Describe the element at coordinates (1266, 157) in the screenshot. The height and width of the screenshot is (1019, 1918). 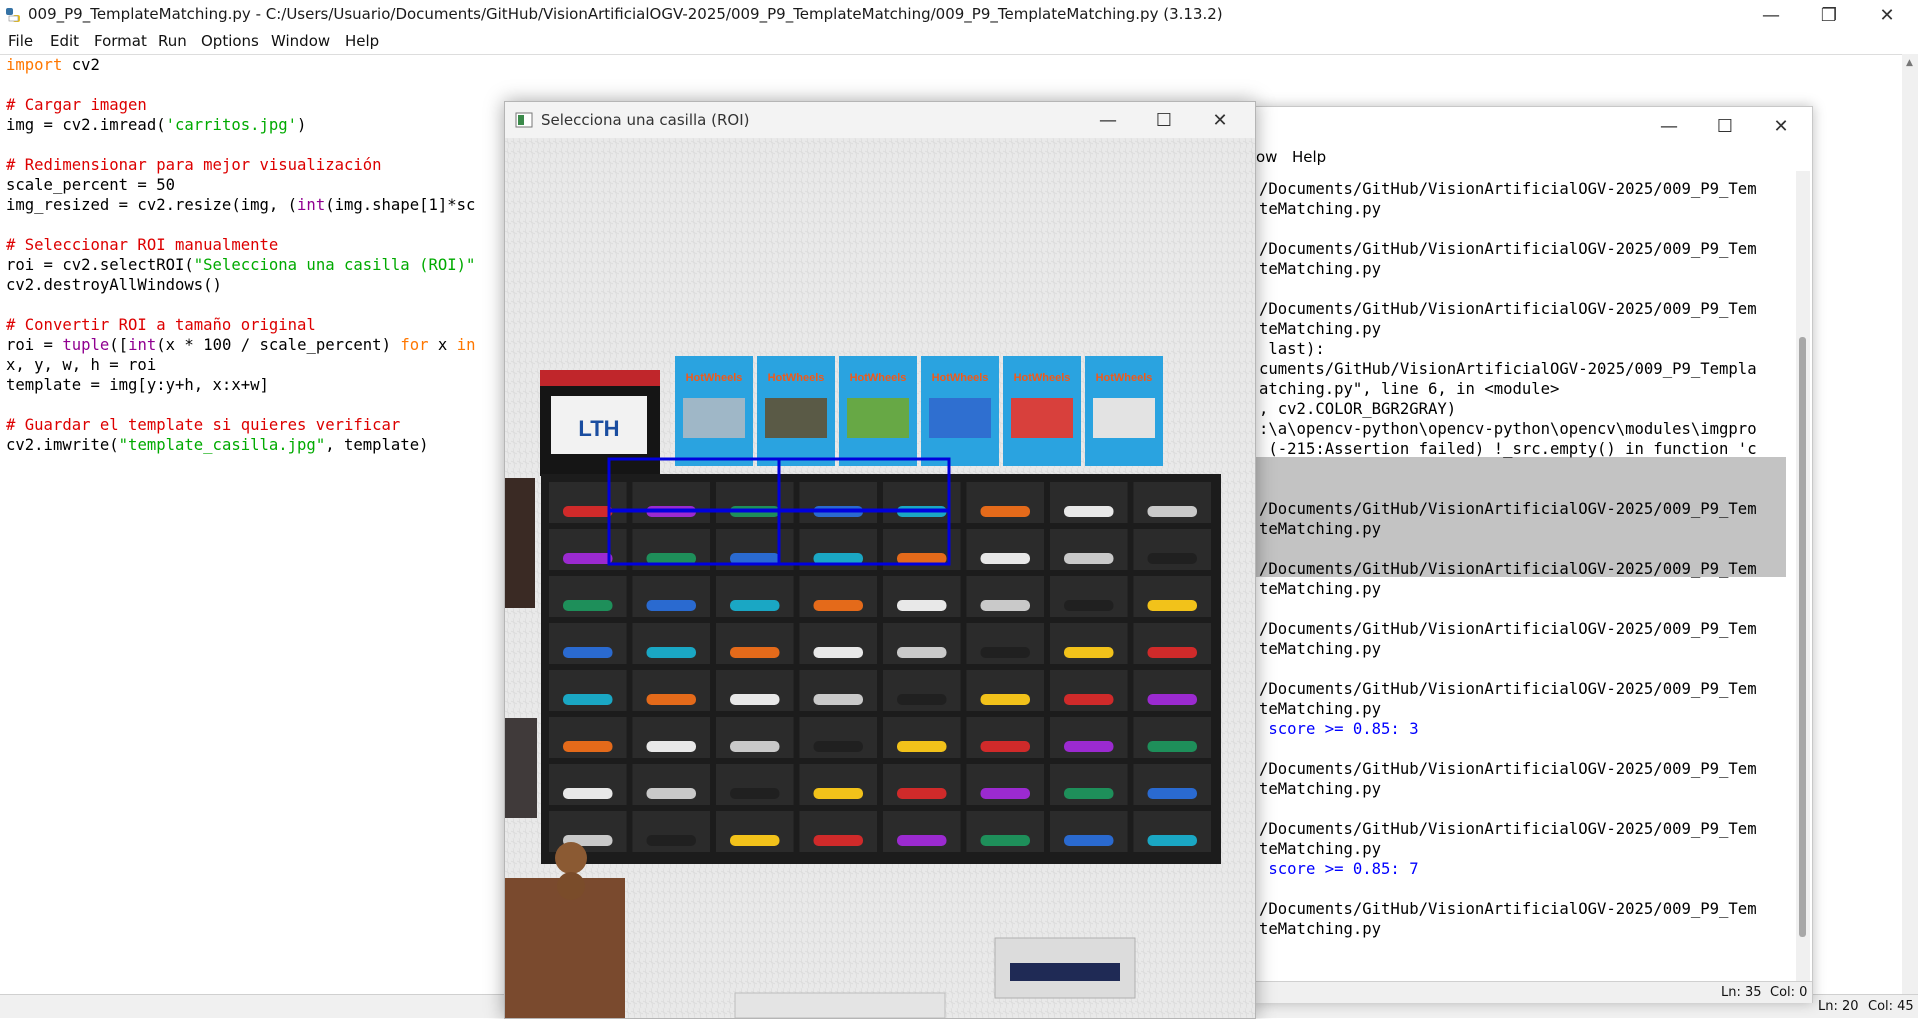
I see `shell-menu-window: ow` at that location.